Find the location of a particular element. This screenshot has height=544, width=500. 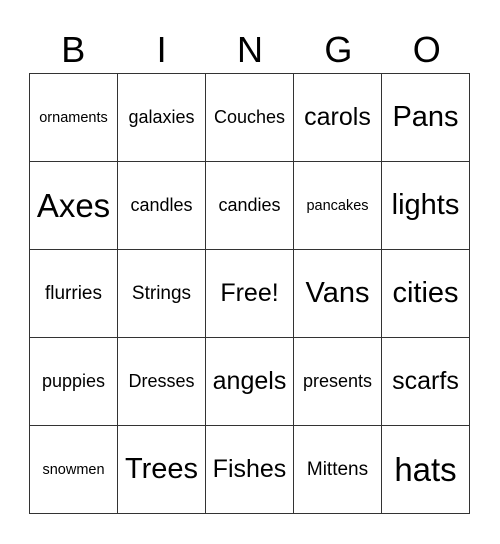

bingo-cell: flurries is located at coordinates (73, 293).